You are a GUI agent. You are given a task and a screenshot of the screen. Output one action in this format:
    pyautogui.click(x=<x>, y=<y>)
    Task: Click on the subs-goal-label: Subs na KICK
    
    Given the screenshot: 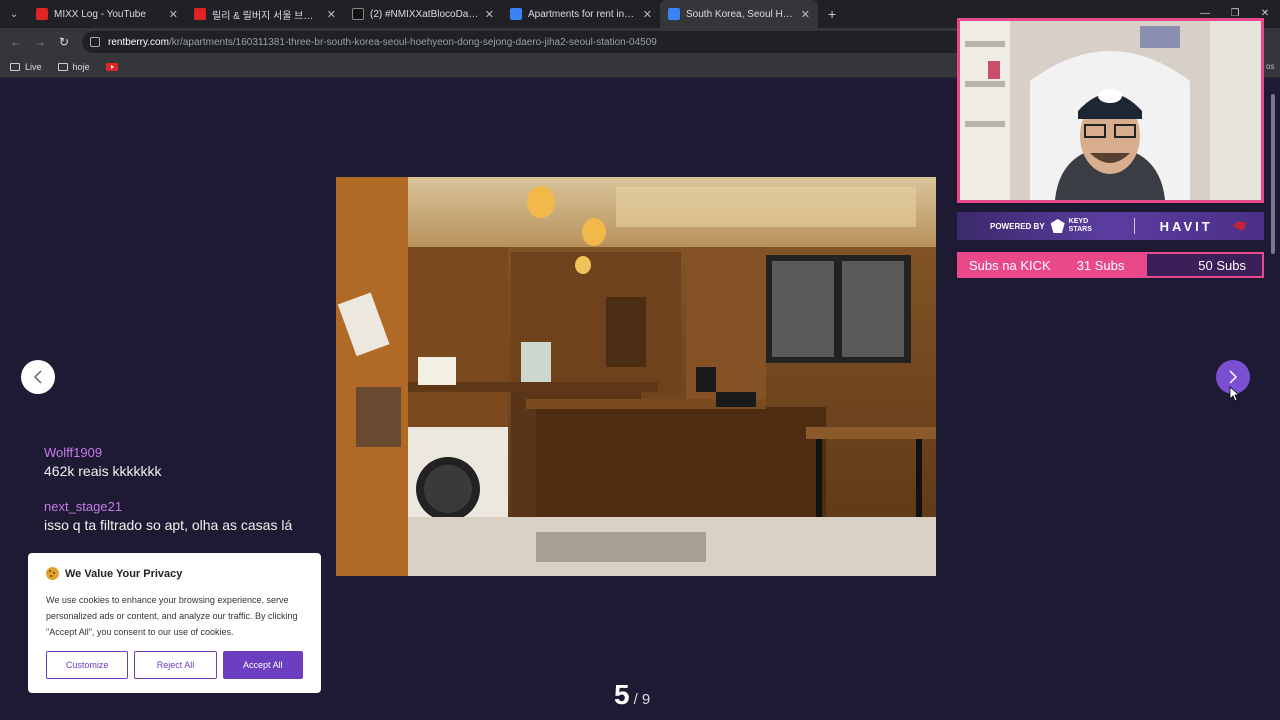 What is the action you would take?
    pyautogui.click(x=1010, y=265)
    